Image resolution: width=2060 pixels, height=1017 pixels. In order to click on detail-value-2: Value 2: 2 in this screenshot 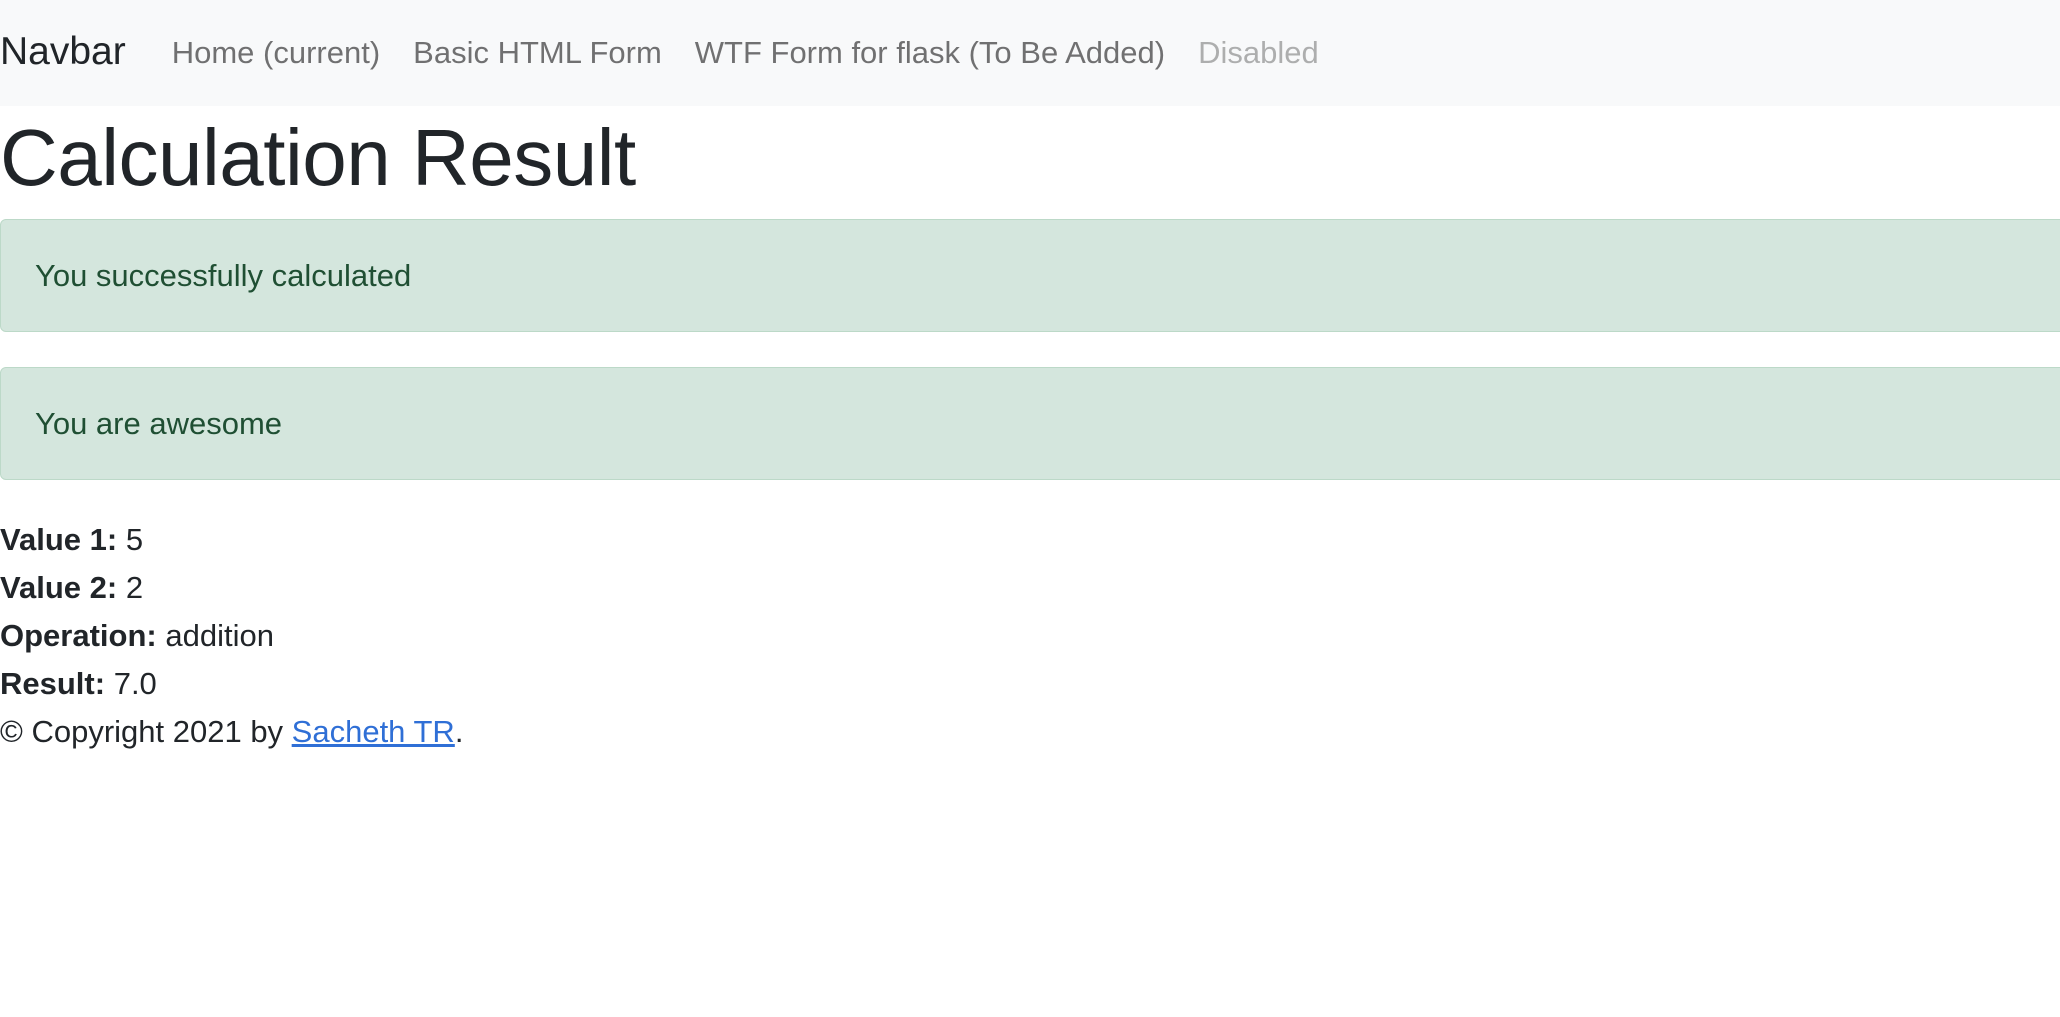, I will do `click(71, 587)`.